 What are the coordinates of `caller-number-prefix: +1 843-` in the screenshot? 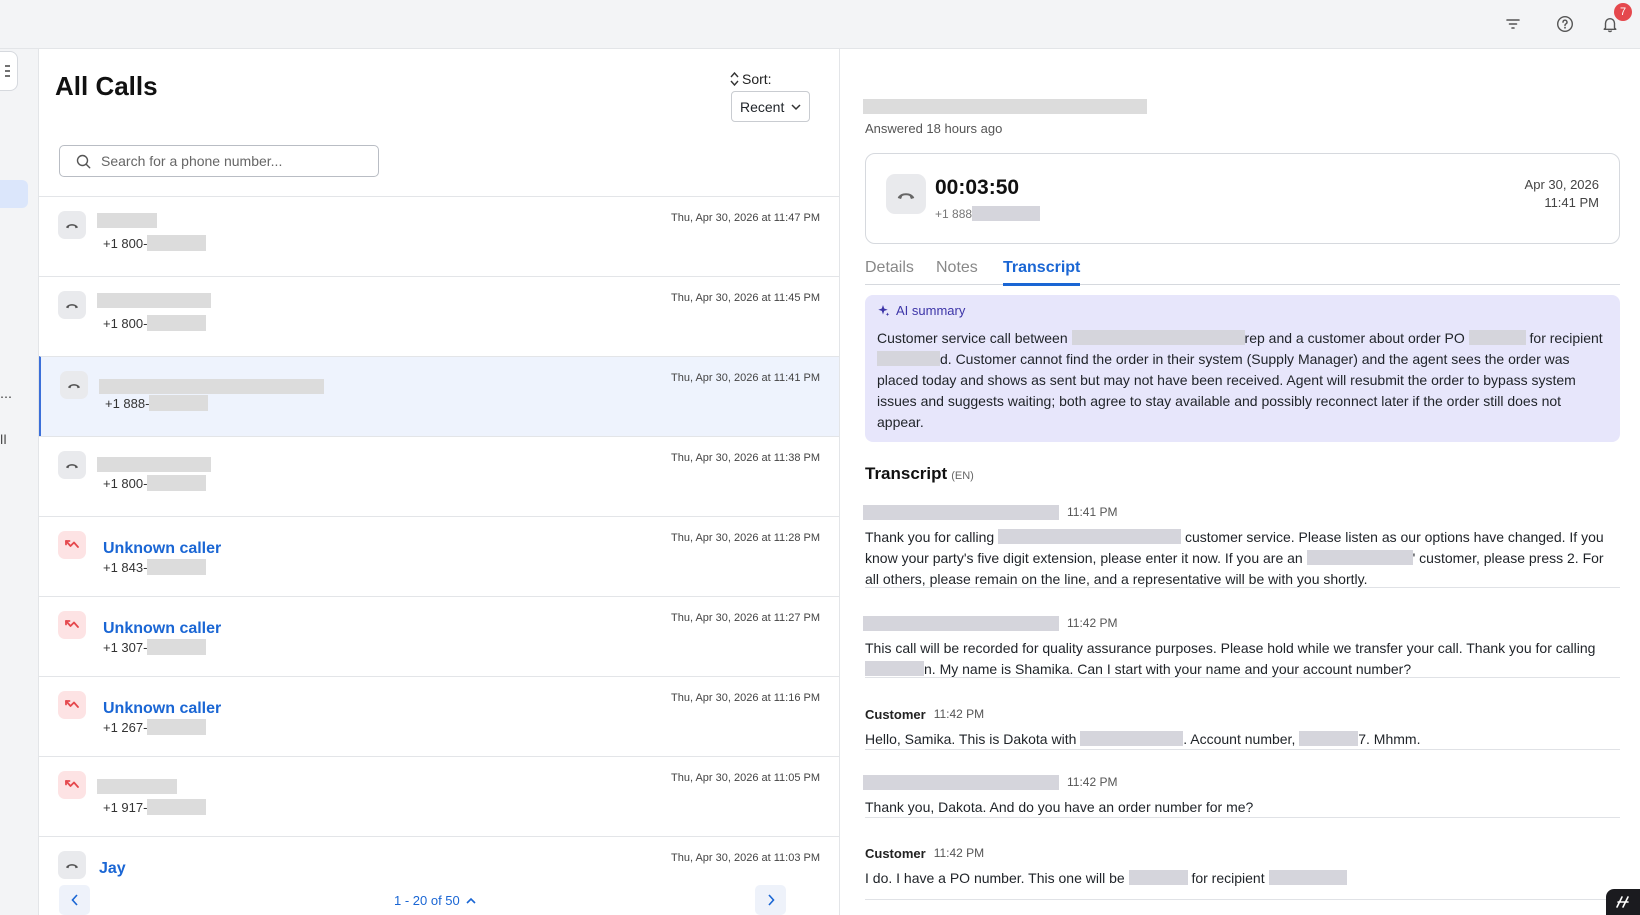 It's located at (125, 567).